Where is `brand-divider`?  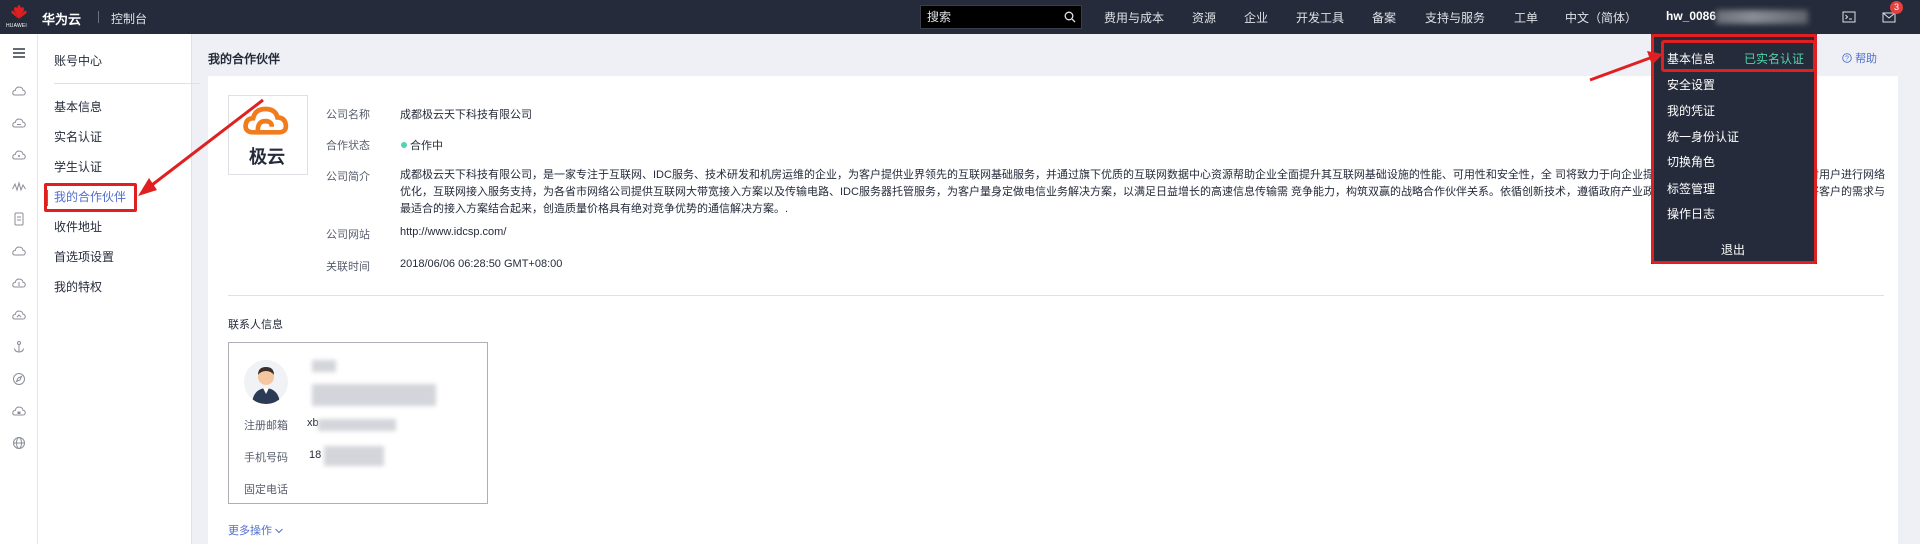
brand-divider is located at coordinates (98, 17).